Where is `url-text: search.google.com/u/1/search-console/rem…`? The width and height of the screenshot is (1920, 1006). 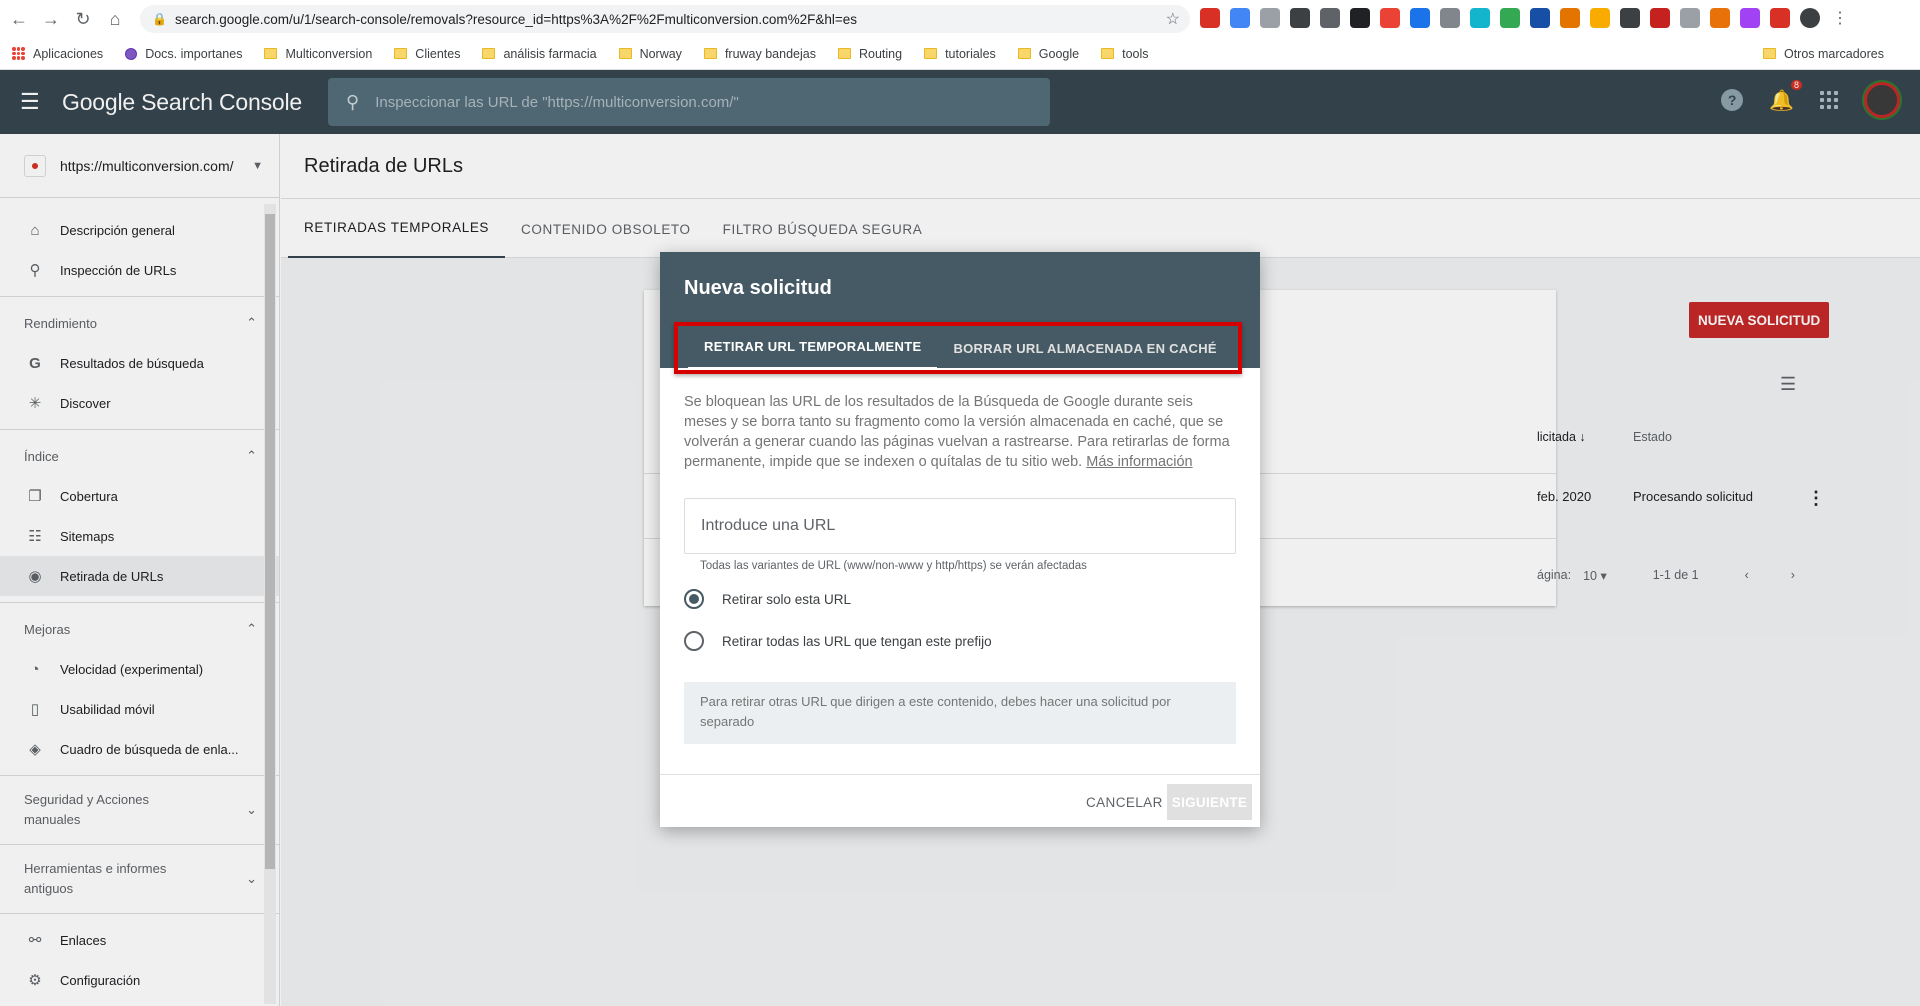
url-text: search.google.com/u/1/search-console/rem… is located at coordinates (516, 19).